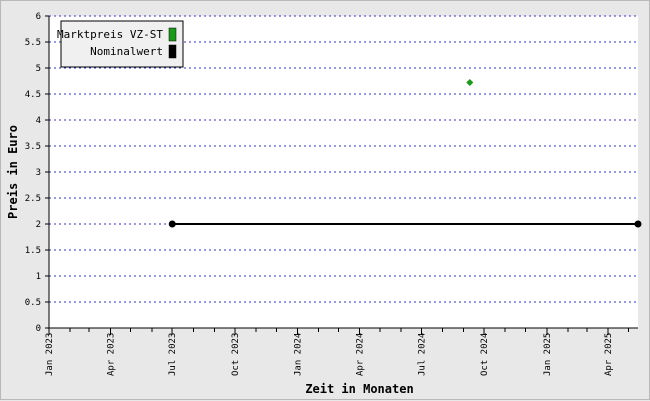 This screenshot has height=401, width=650. I want to click on y-tick-label: 5, so click(38, 69).